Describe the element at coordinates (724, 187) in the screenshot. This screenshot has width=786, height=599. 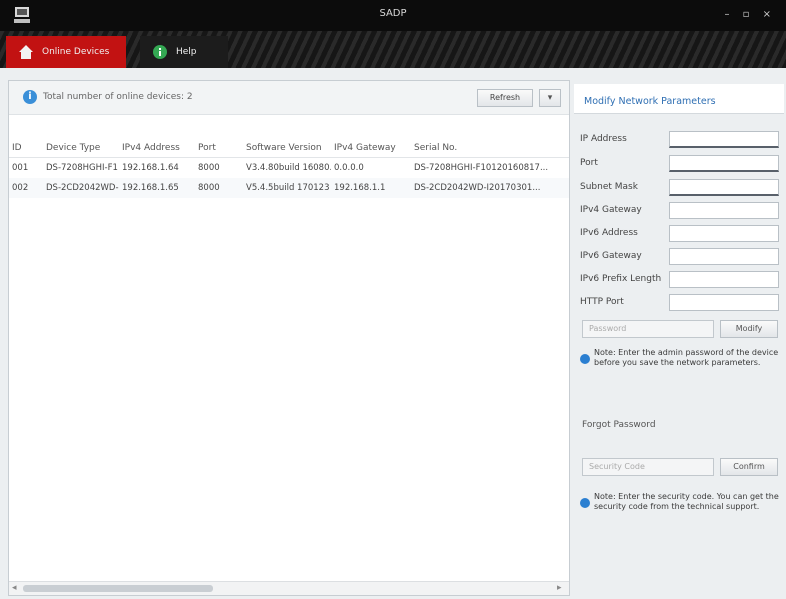
I see `subnet-mask-field` at that location.